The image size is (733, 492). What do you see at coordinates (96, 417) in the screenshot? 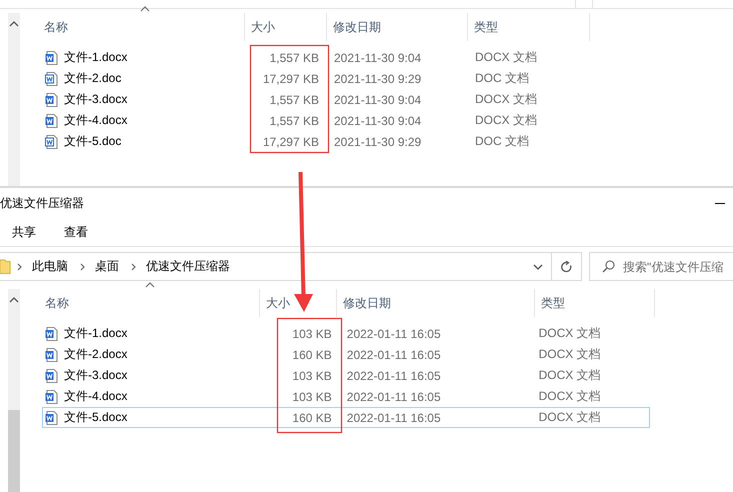
I see `file-name: 文件-5.docx` at bounding box center [96, 417].